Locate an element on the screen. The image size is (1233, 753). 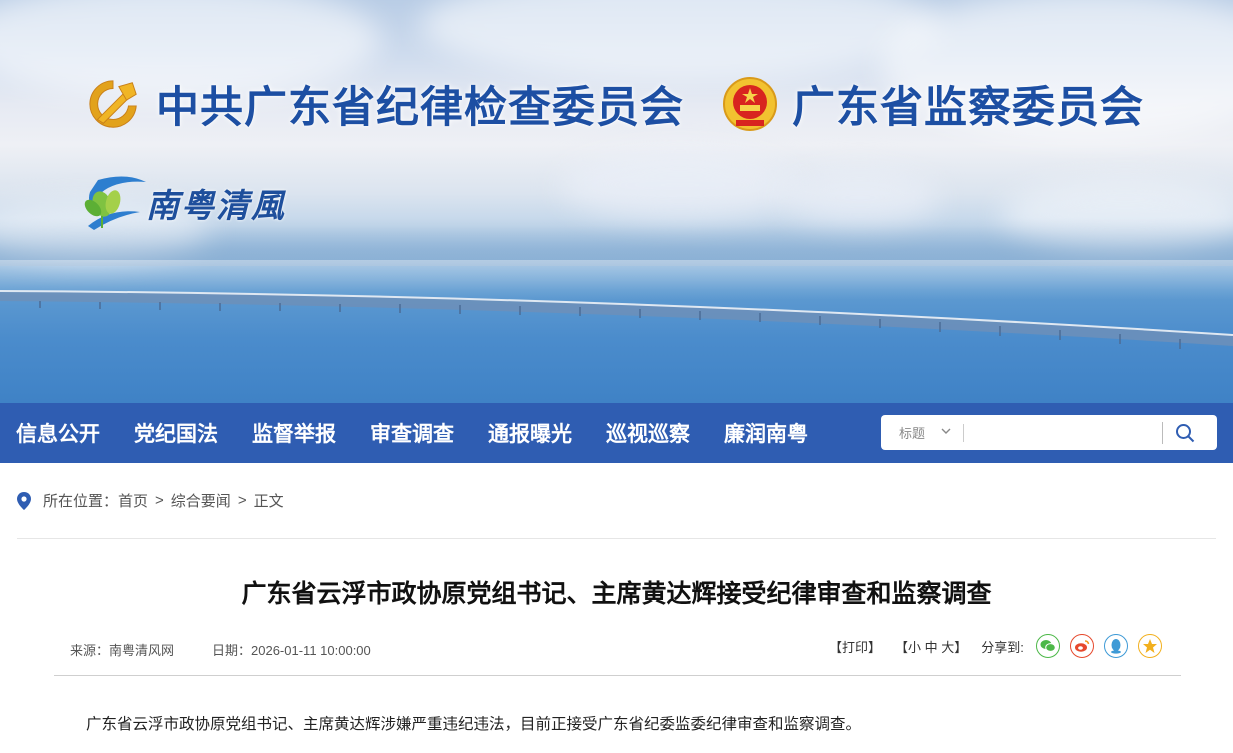
article-meta: 来源：南粤清风网 日期：2026-01-11 10:00:00 is located at coordinates (220, 649).